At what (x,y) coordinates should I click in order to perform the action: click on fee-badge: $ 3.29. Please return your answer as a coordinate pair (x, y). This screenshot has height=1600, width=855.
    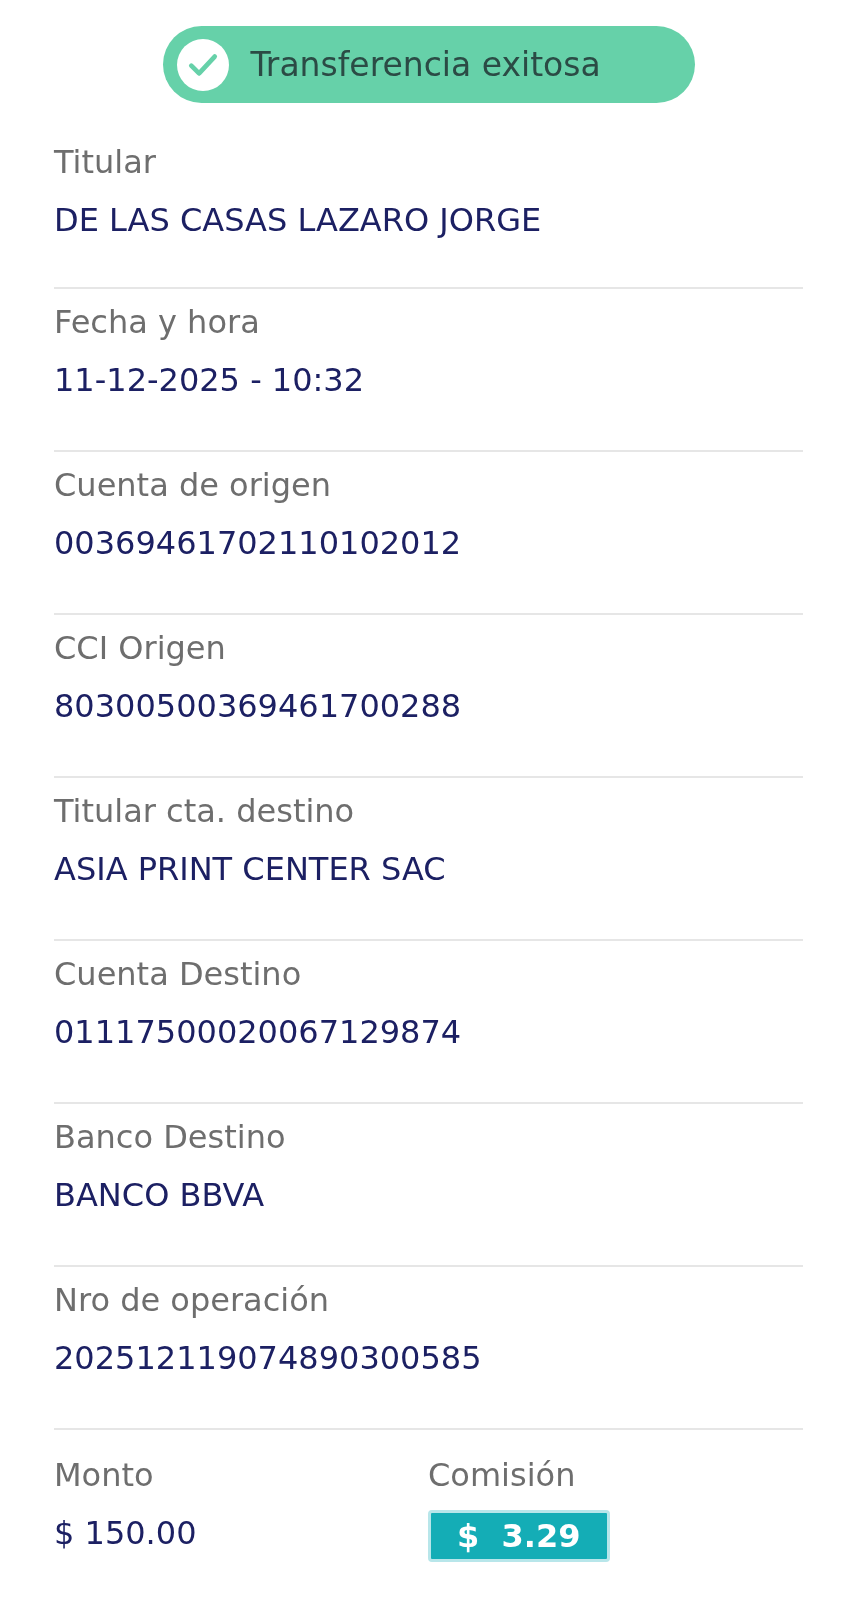
    Looking at the image, I should click on (519, 1536).